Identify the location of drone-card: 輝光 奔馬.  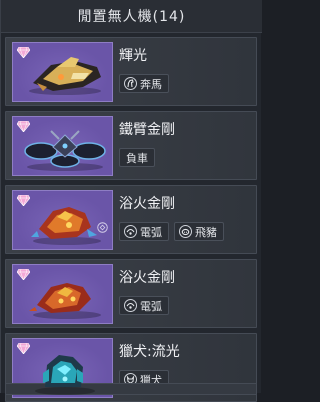
(131, 71).